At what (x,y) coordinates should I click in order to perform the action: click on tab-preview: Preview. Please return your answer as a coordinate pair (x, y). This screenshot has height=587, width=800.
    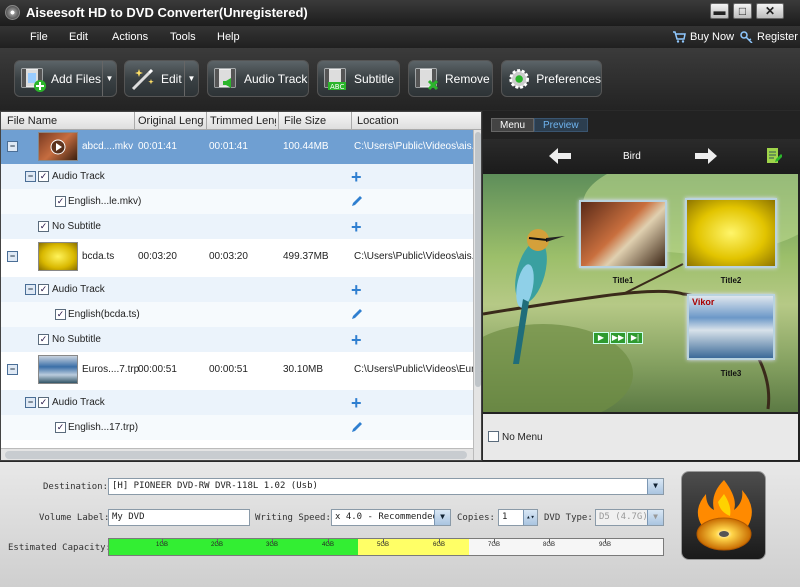
    Looking at the image, I should click on (561, 125).